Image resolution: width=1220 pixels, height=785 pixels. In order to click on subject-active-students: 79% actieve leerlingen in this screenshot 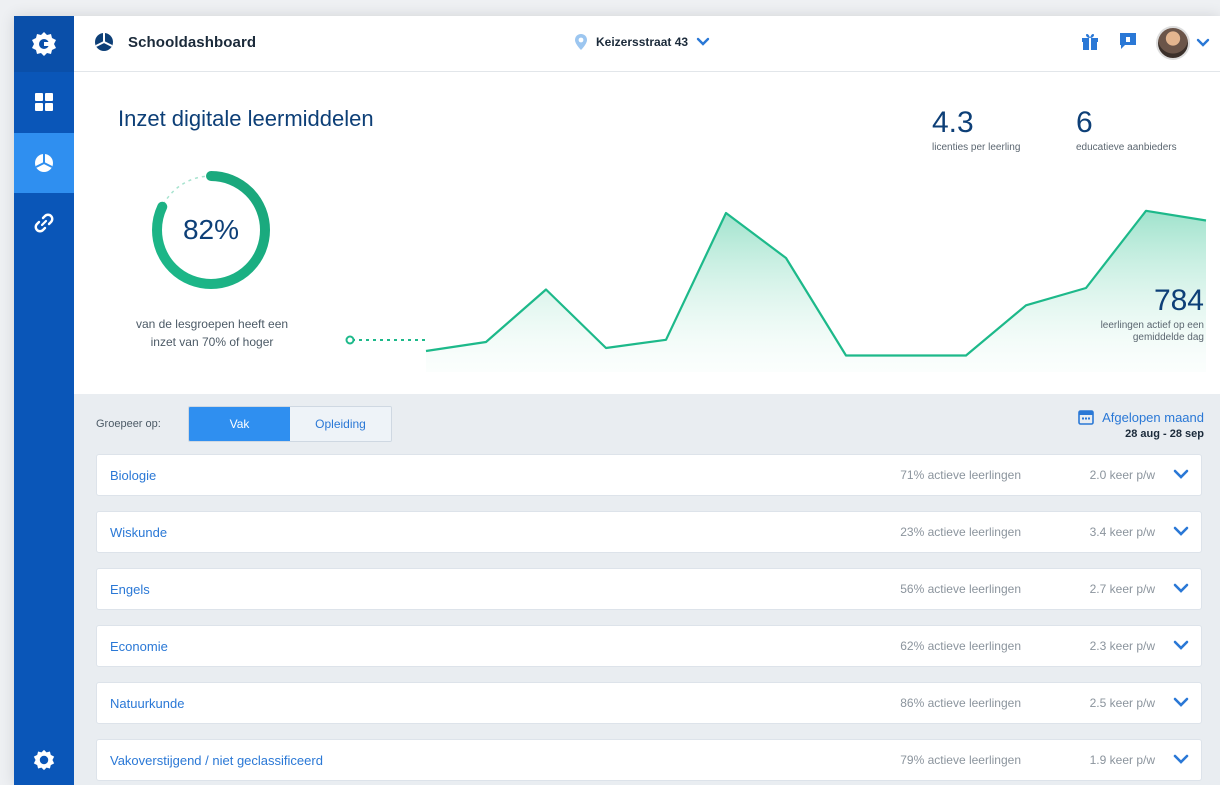, I will do `click(960, 760)`.